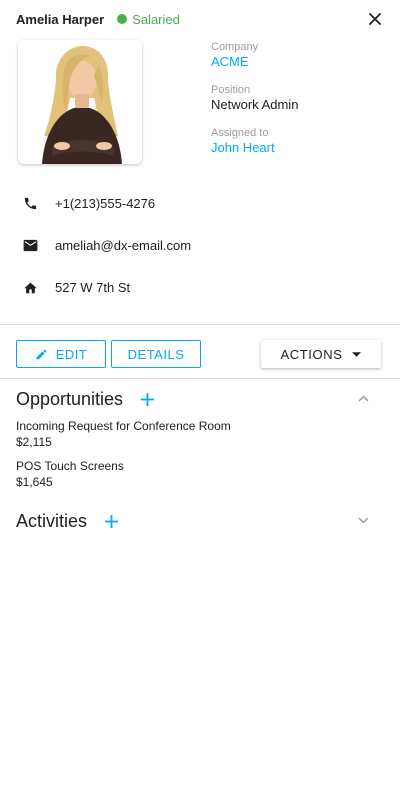  Describe the element at coordinates (198, 399) in the screenshot. I see `opportunities-header: Opportunities` at that location.